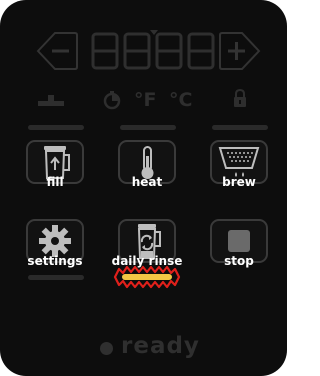 This screenshot has width=320, height=376. I want to click on lock-icon, so click(240, 98).